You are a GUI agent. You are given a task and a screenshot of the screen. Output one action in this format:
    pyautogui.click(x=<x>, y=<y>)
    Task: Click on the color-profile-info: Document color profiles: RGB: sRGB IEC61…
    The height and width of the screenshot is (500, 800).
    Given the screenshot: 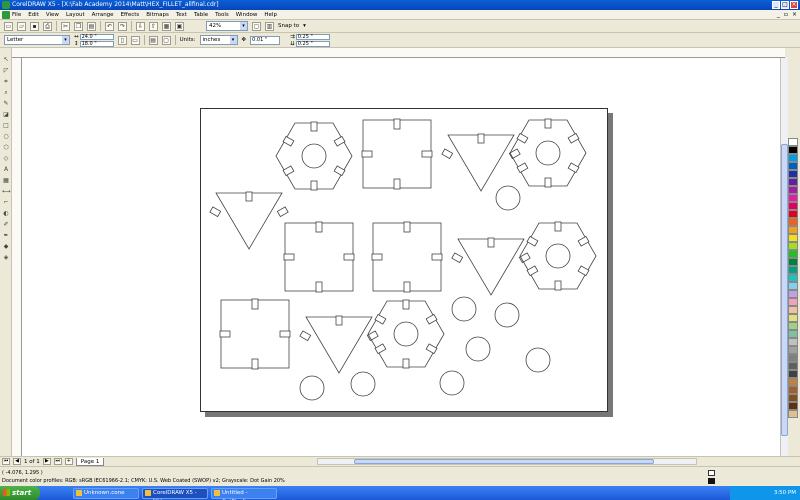 What is the action you would take?
    pyautogui.click(x=143, y=481)
    